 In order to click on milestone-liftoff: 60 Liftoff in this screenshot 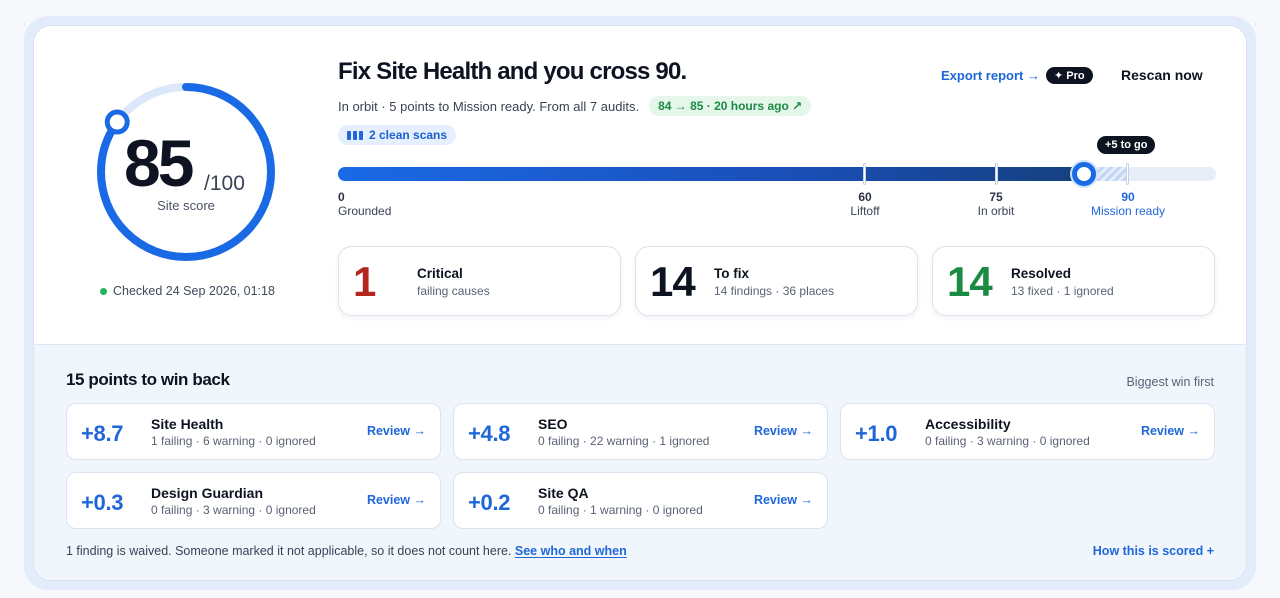, I will do `click(865, 204)`.